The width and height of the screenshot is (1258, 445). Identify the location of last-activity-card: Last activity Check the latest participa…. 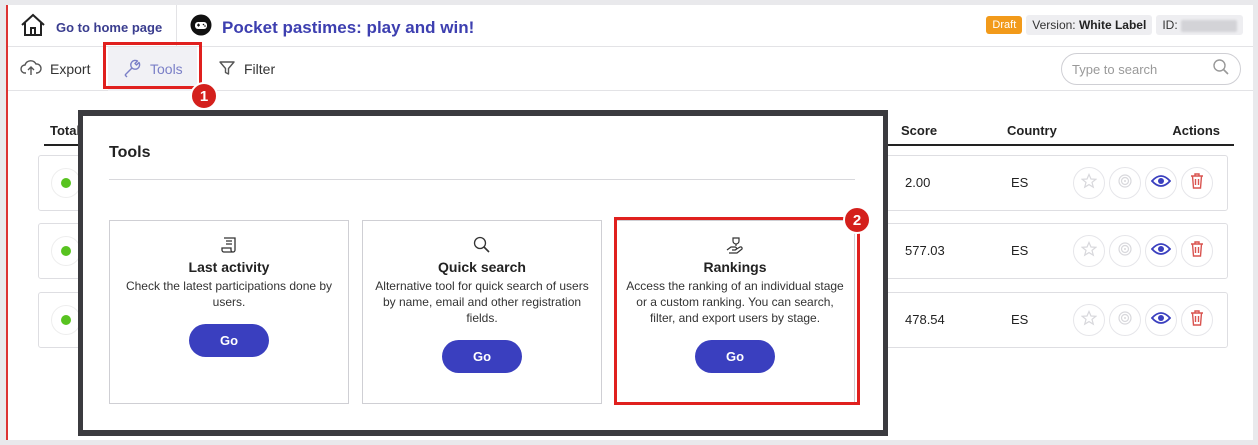
(229, 312).